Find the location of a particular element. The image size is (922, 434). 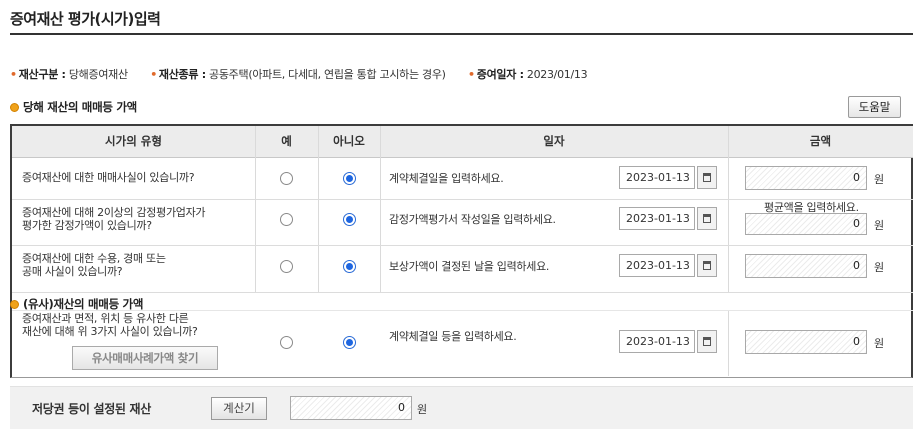

radio-yes-row2 is located at coordinates (286, 219).